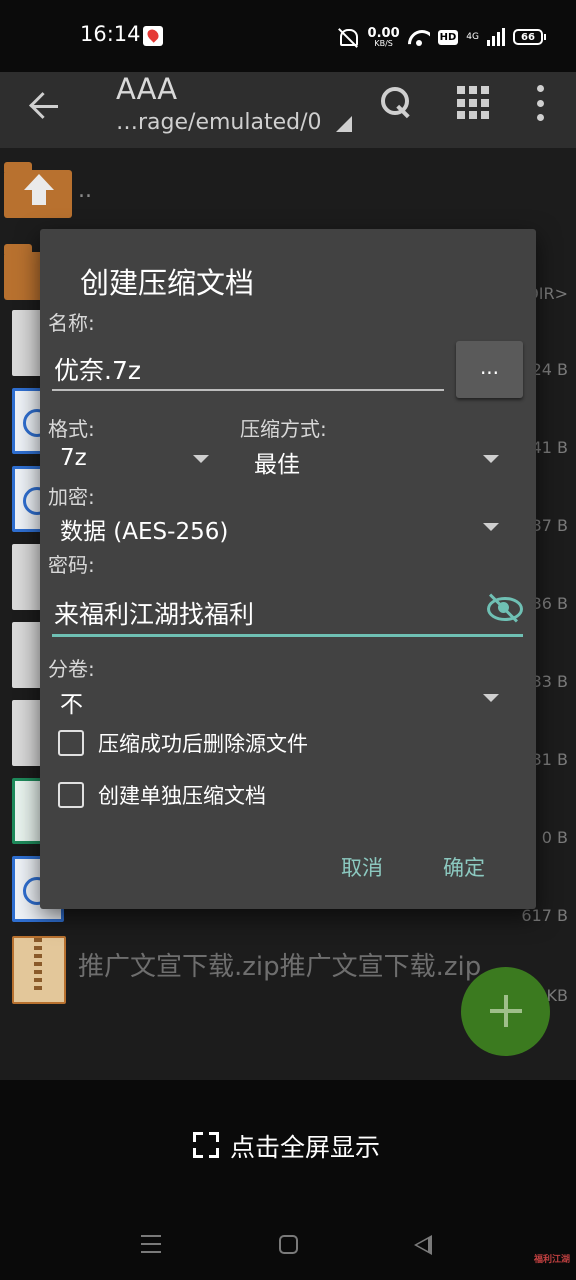  What do you see at coordinates (287, 612) in the screenshot?
I see `password-field: 来福利江湖找福利` at bounding box center [287, 612].